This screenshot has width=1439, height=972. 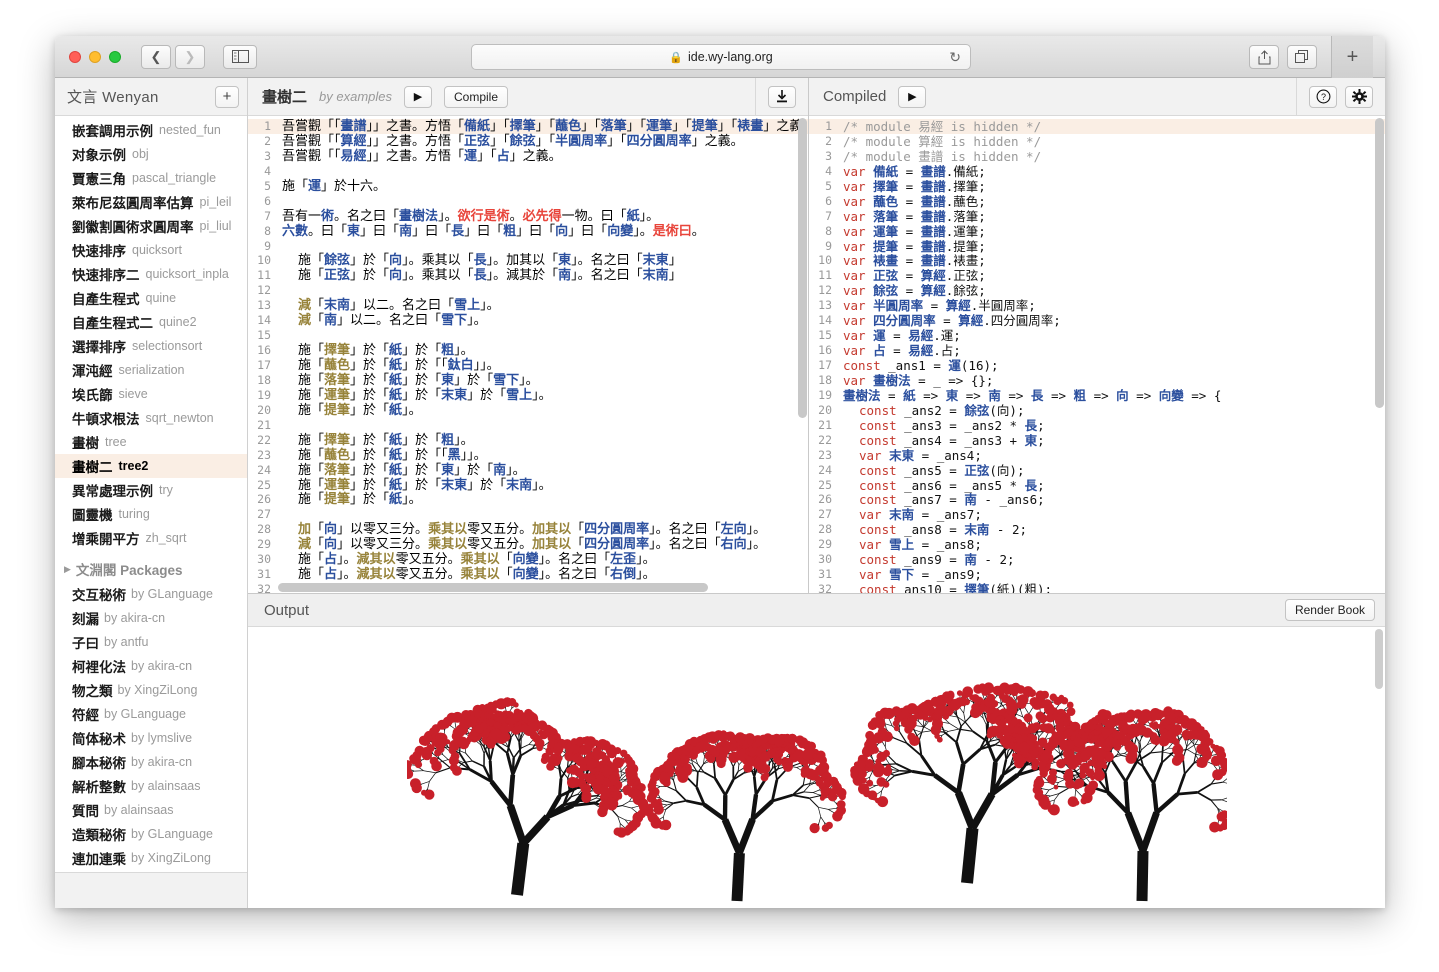 I want to click on navigation-buttons: ❮ ❯, so click(x=173, y=56).